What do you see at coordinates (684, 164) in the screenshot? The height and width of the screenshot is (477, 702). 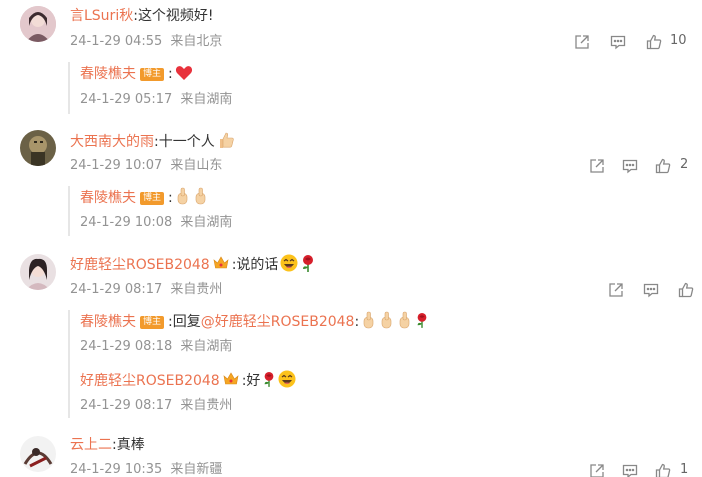 I see `like-count: 2` at bounding box center [684, 164].